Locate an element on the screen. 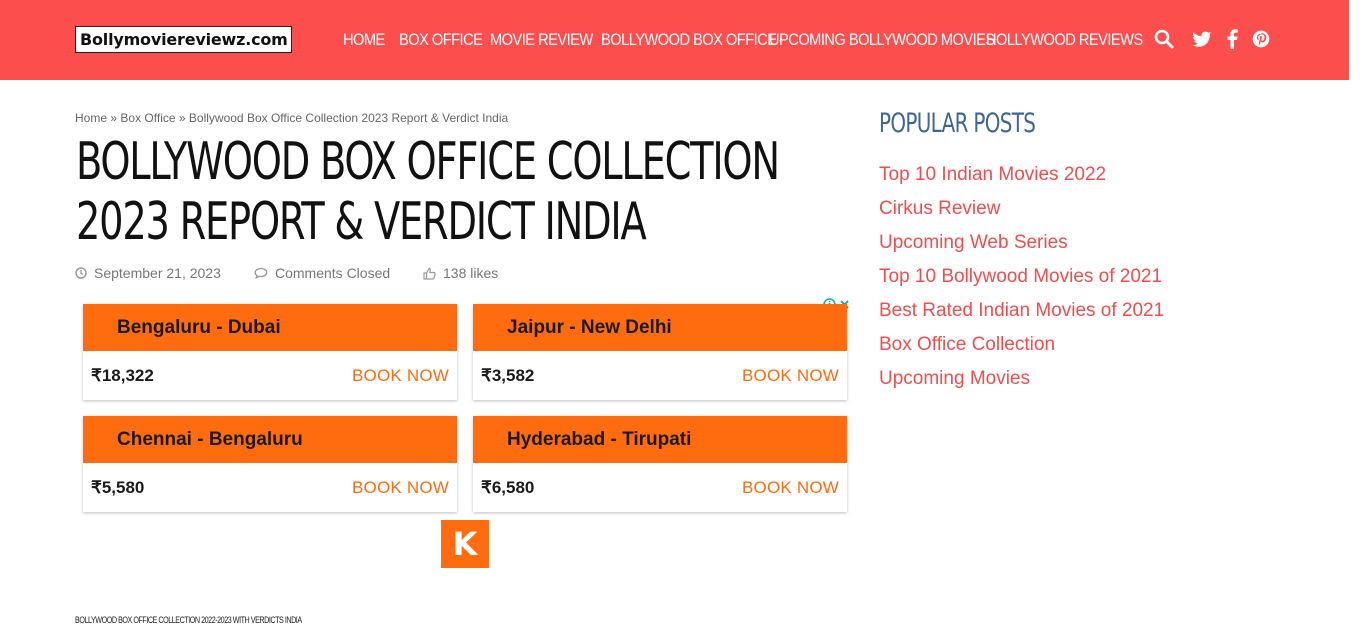 This screenshot has height=643, width=1366. popular-post-link: Upcoming Web Series is located at coordinates (1021, 247).